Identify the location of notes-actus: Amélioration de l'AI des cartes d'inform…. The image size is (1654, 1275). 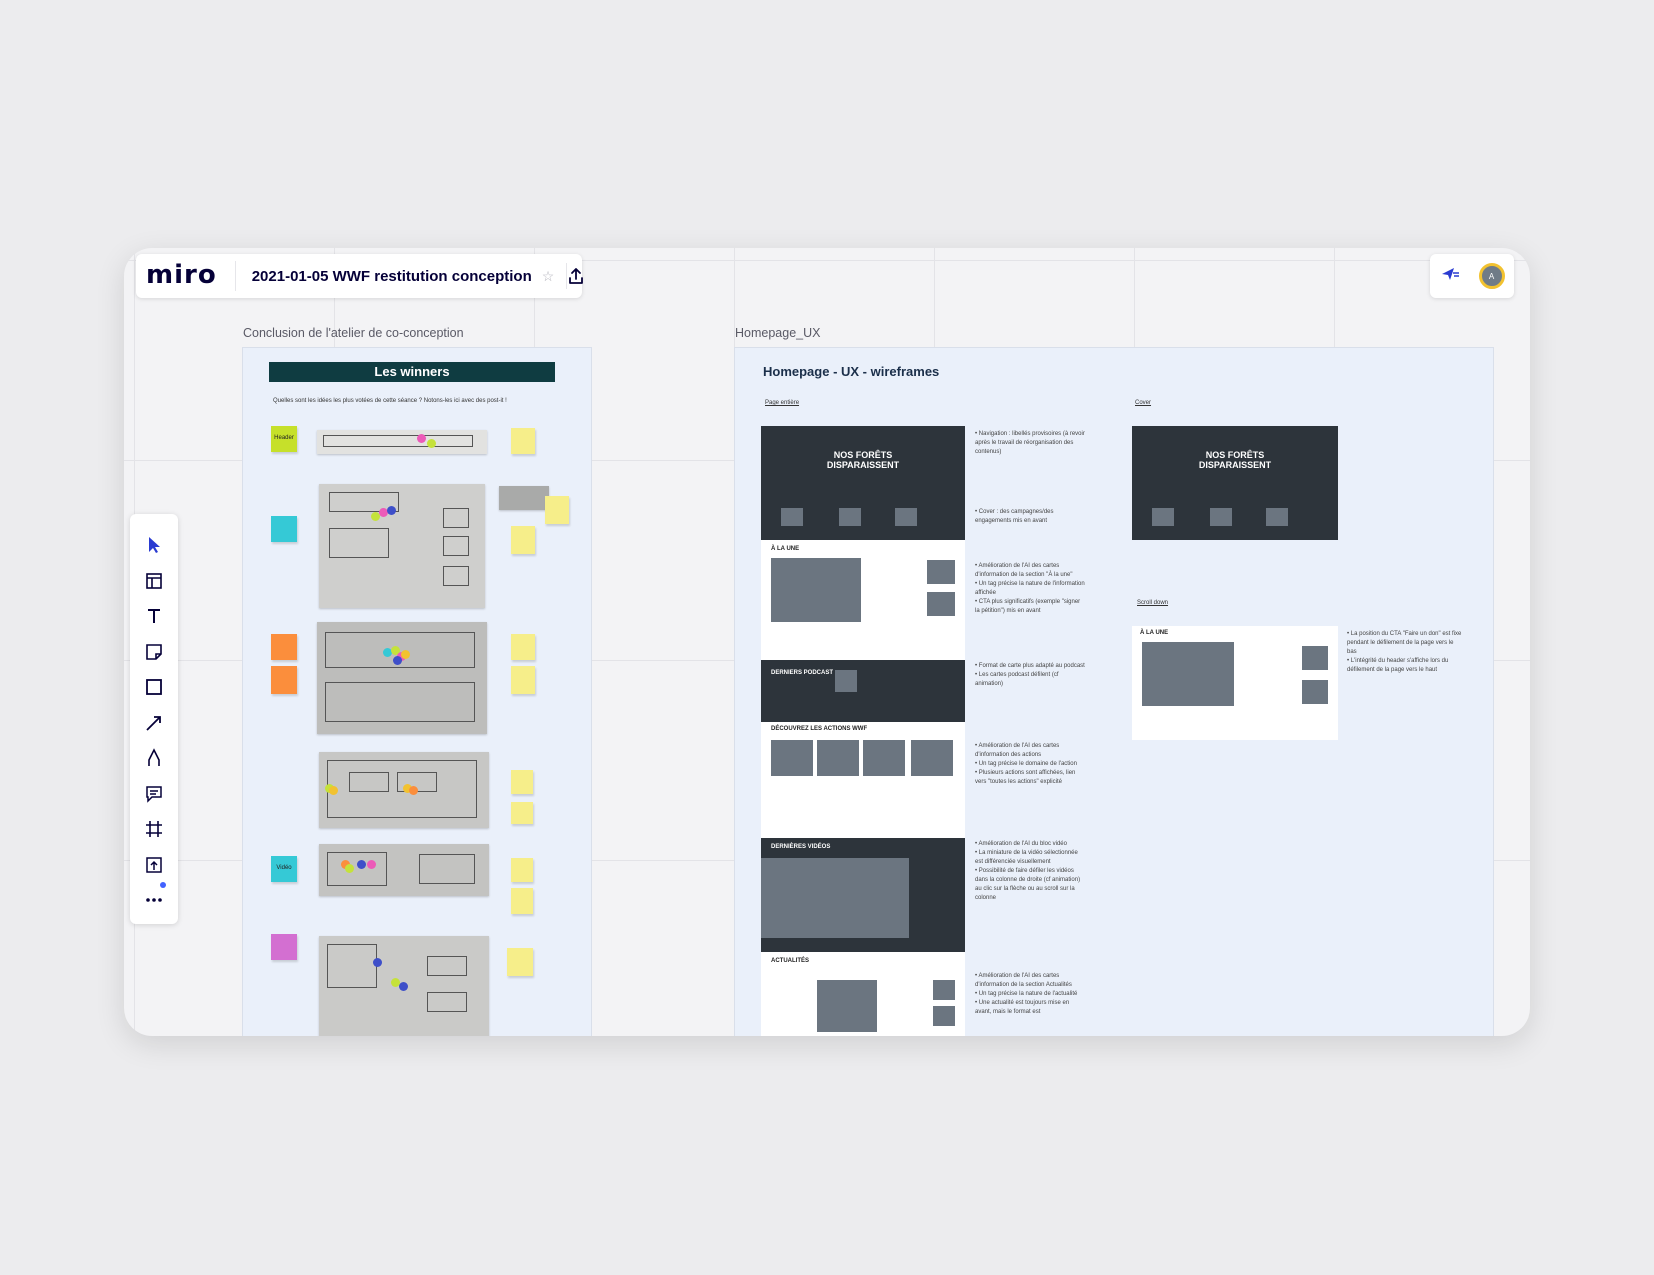
(1030, 994).